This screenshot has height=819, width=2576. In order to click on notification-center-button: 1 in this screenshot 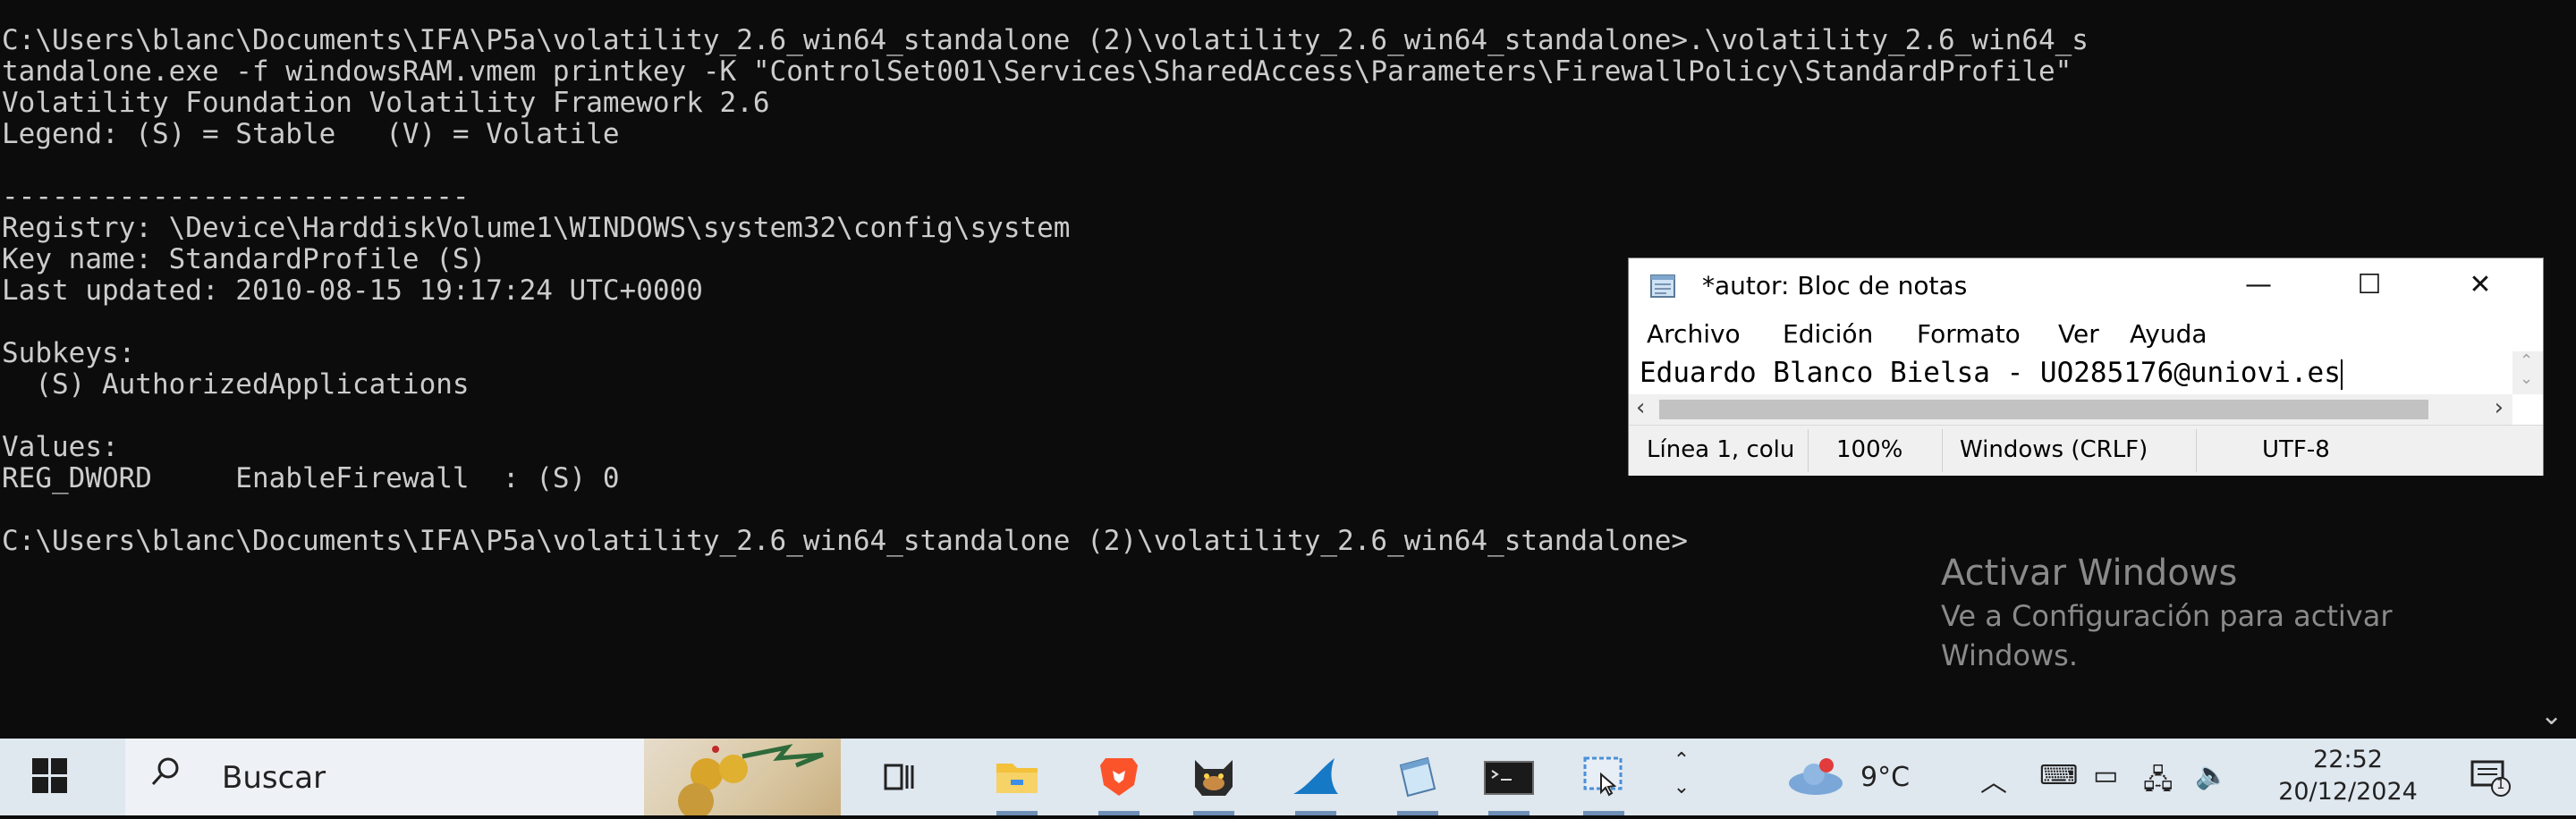, I will do `click(2490, 778)`.